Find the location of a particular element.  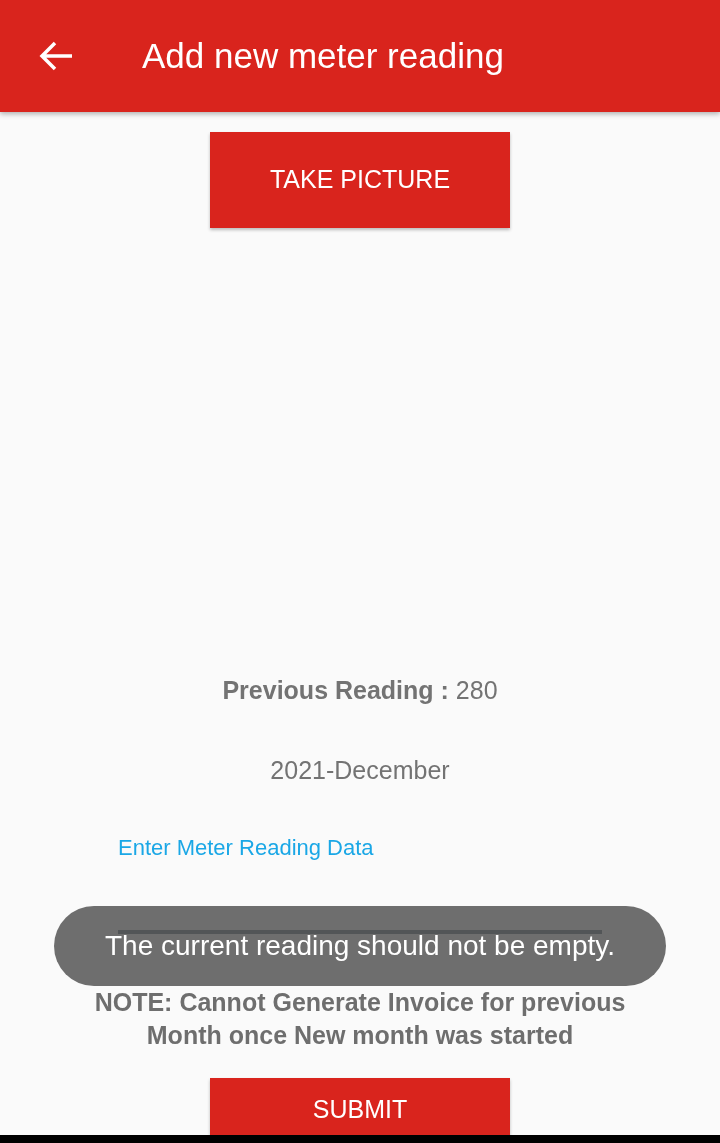

submit-button: SUBMIT is located at coordinates (360, 1108).